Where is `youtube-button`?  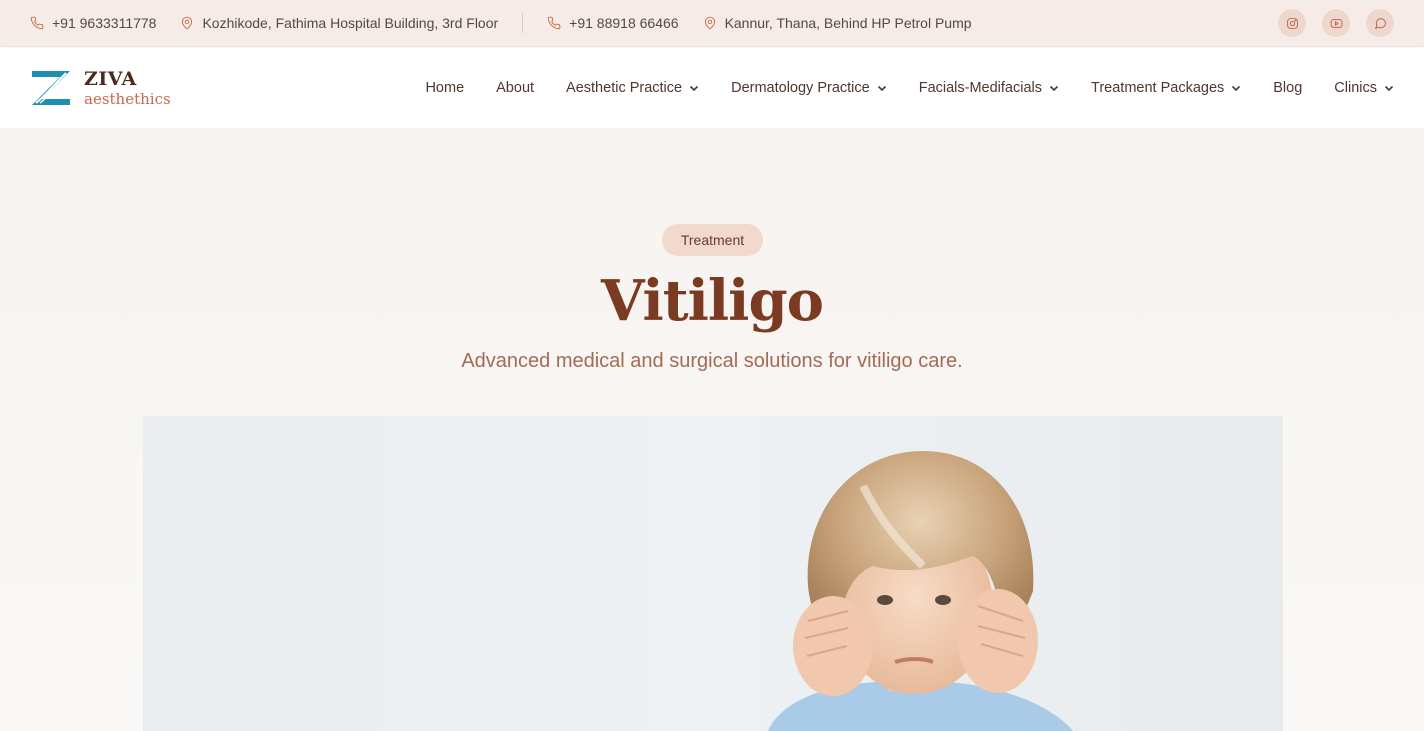 youtube-button is located at coordinates (1336, 23).